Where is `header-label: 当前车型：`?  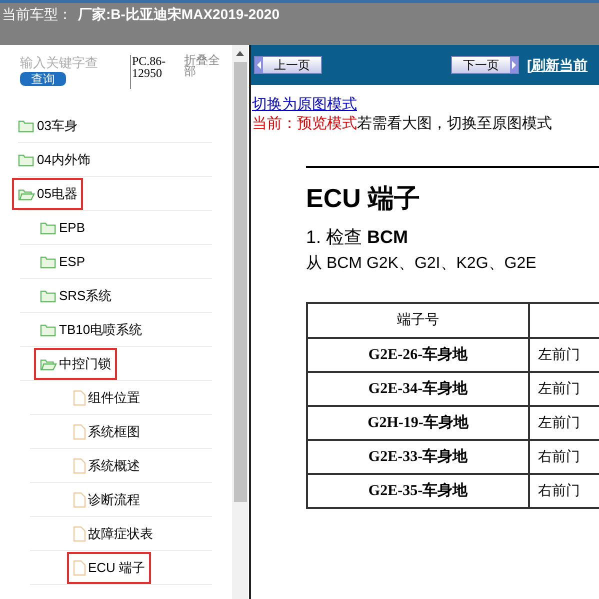
header-label: 当前车型： is located at coordinates (37, 14).